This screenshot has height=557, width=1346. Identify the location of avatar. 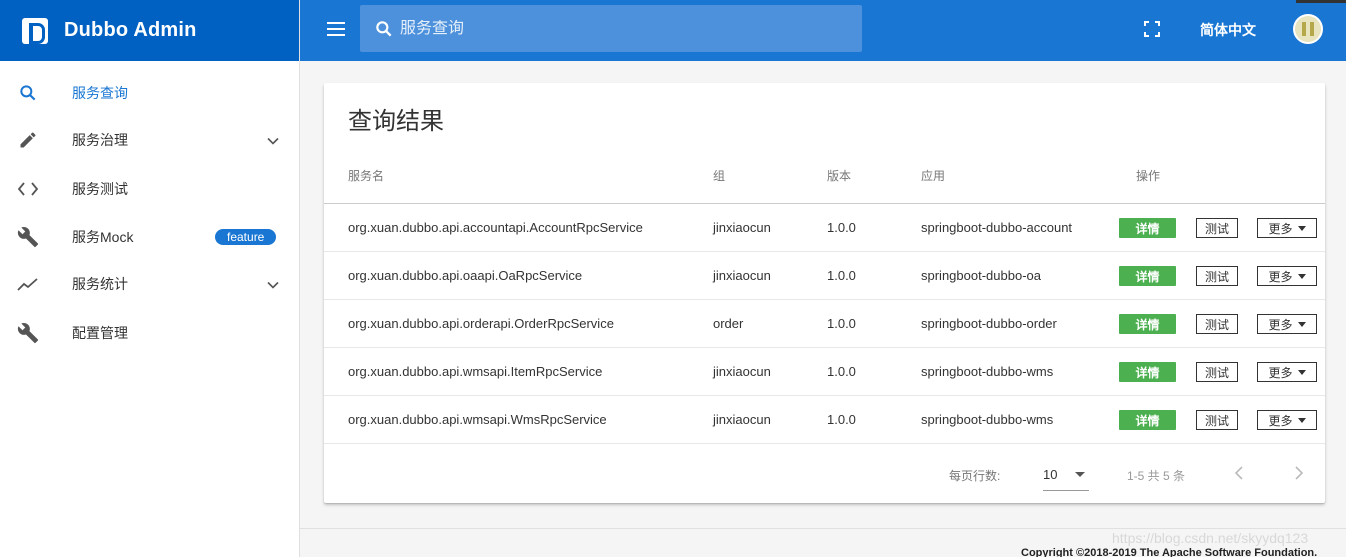
(1308, 29).